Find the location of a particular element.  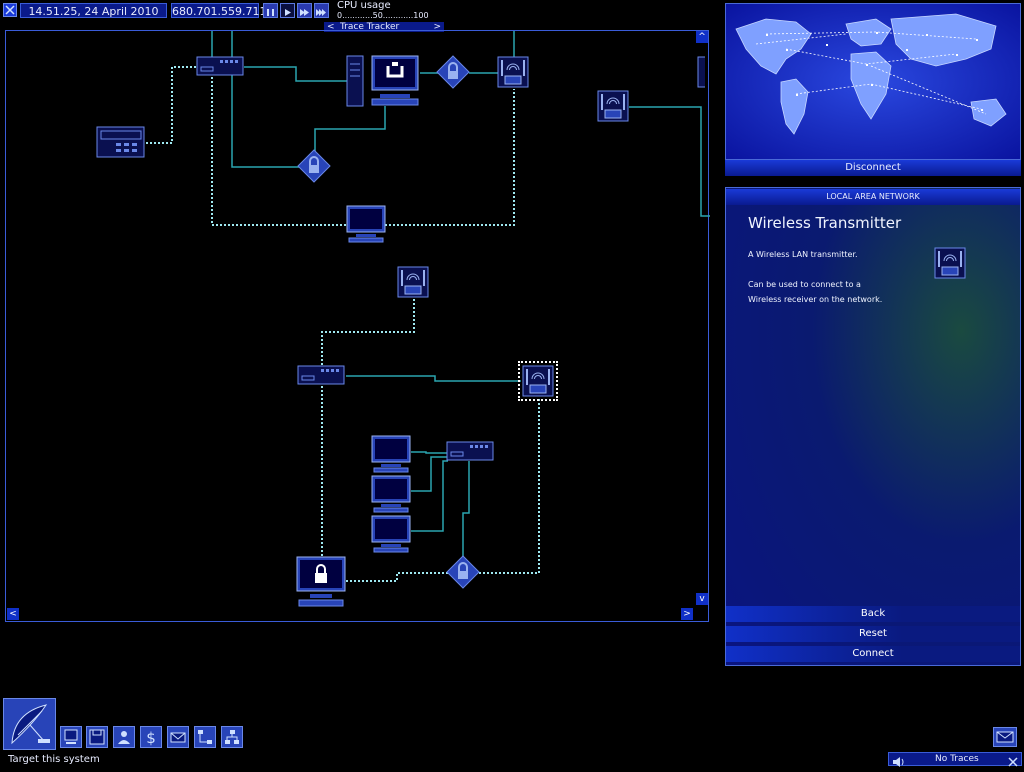

close-button is located at coordinates (10, 10).